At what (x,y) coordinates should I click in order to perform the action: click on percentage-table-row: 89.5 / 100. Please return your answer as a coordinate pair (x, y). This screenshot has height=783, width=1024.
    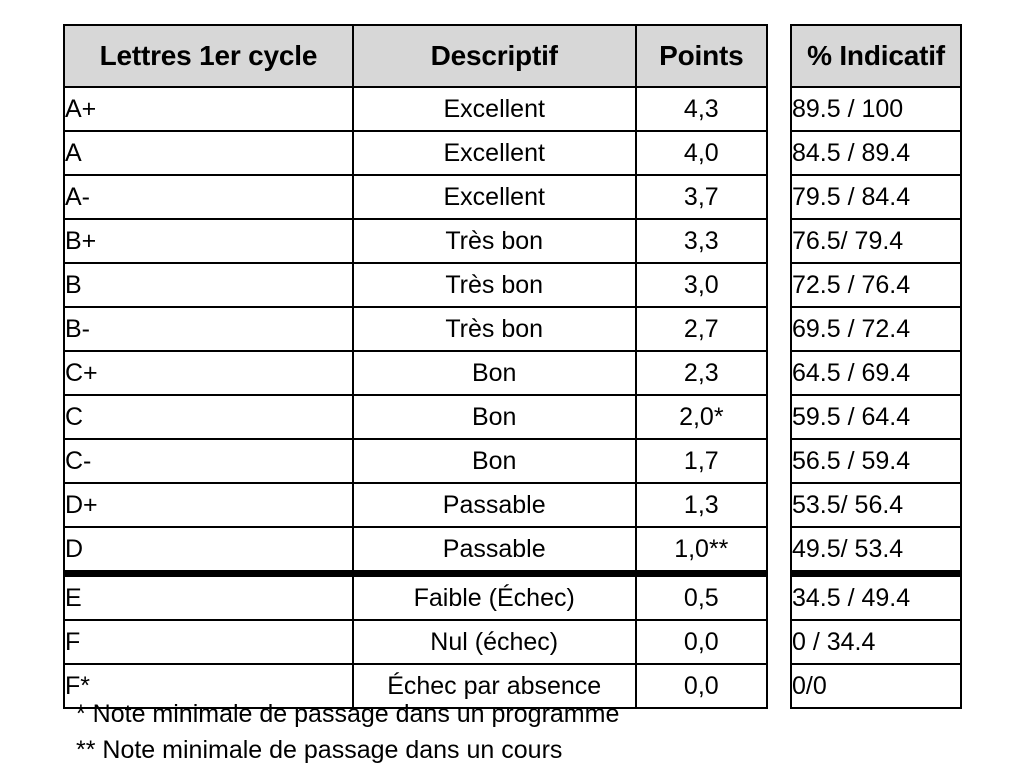
    Looking at the image, I should click on (876, 109).